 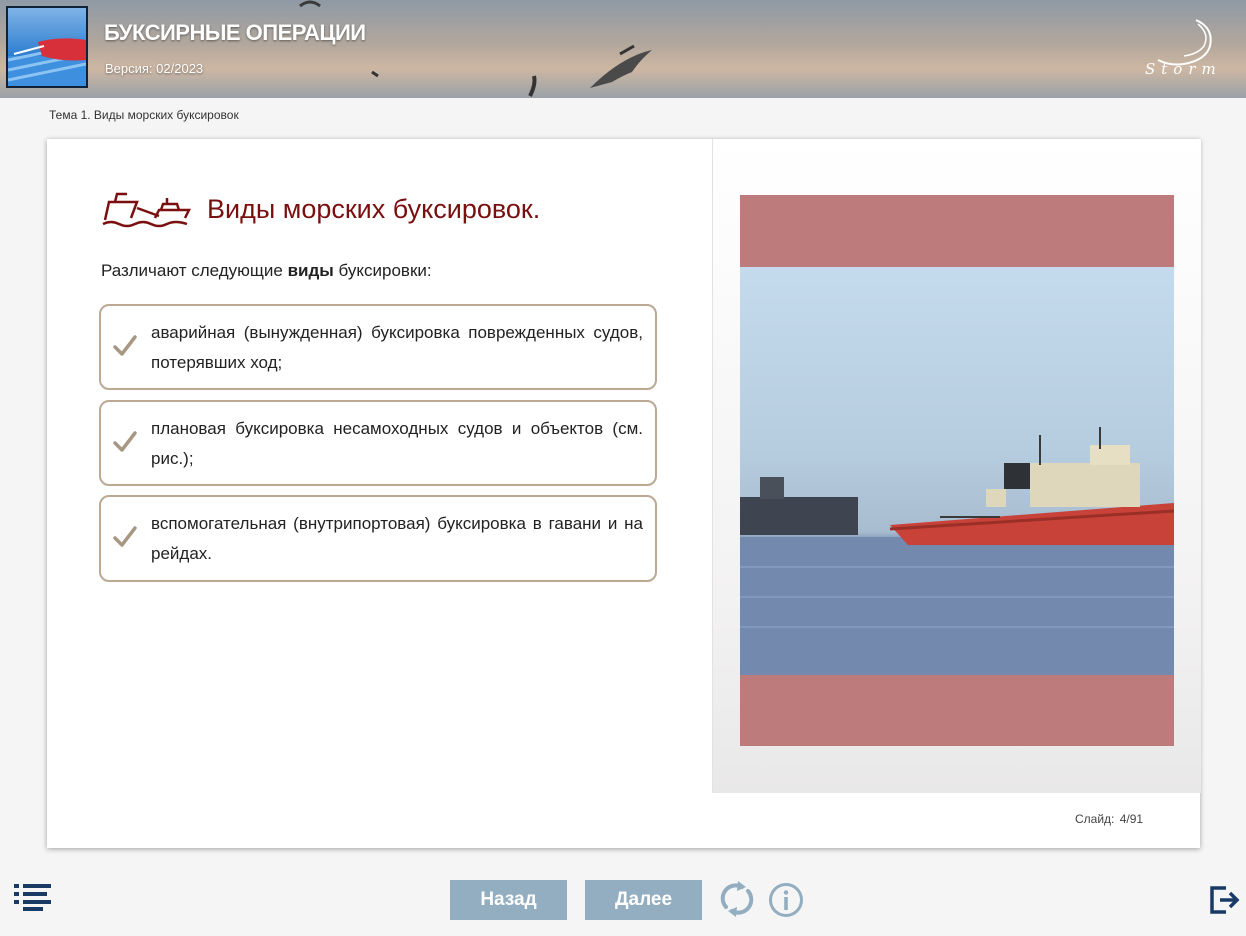 What do you see at coordinates (310, 270) in the screenshot?
I see `intro-bold: виды` at bounding box center [310, 270].